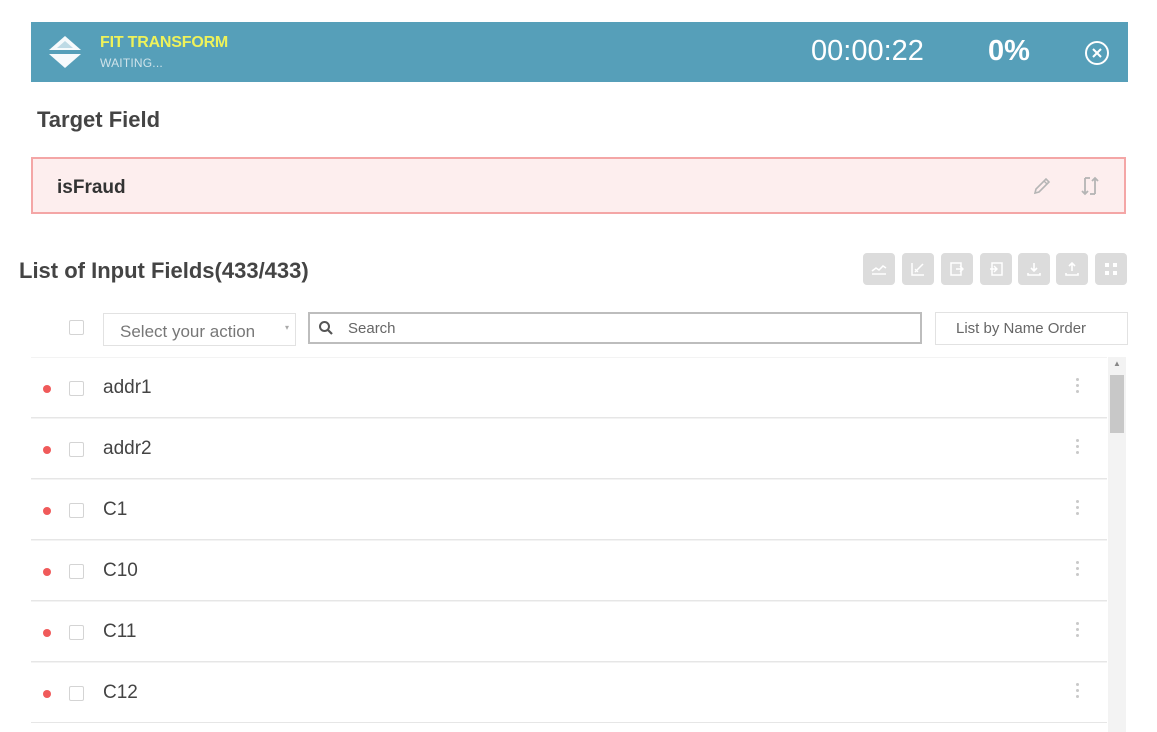  I want to click on select-all-checkbox, so click(76, 327).